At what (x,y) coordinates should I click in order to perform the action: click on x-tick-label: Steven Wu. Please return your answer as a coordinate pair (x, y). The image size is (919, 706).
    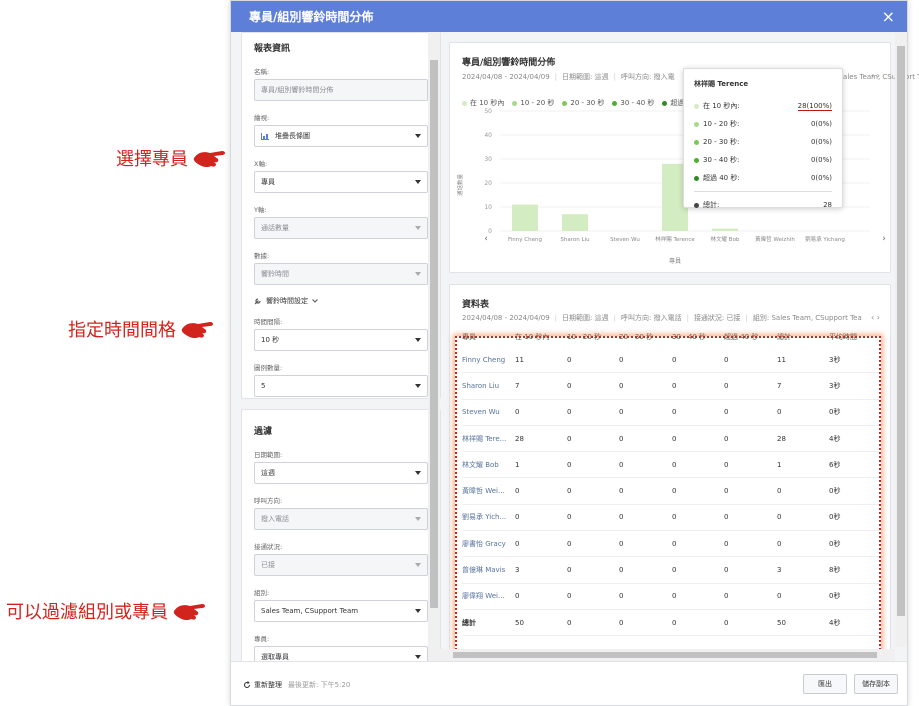
    Looking at the image, I should click on (625, 240).